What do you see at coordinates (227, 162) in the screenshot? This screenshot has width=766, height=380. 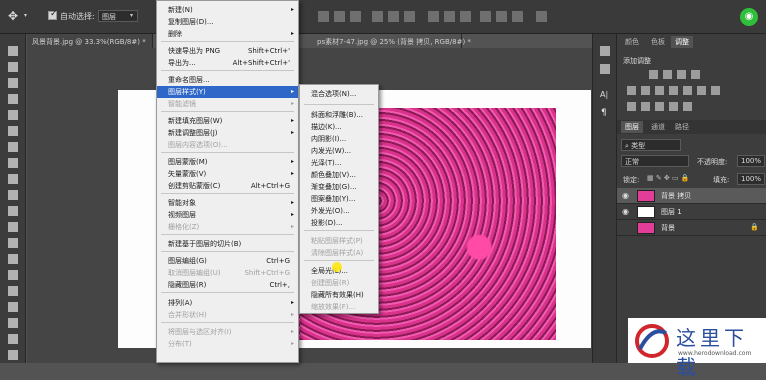 I see `layer-menu-item: 图层蒙版(M) ▸` at bounding box center [227, 162].